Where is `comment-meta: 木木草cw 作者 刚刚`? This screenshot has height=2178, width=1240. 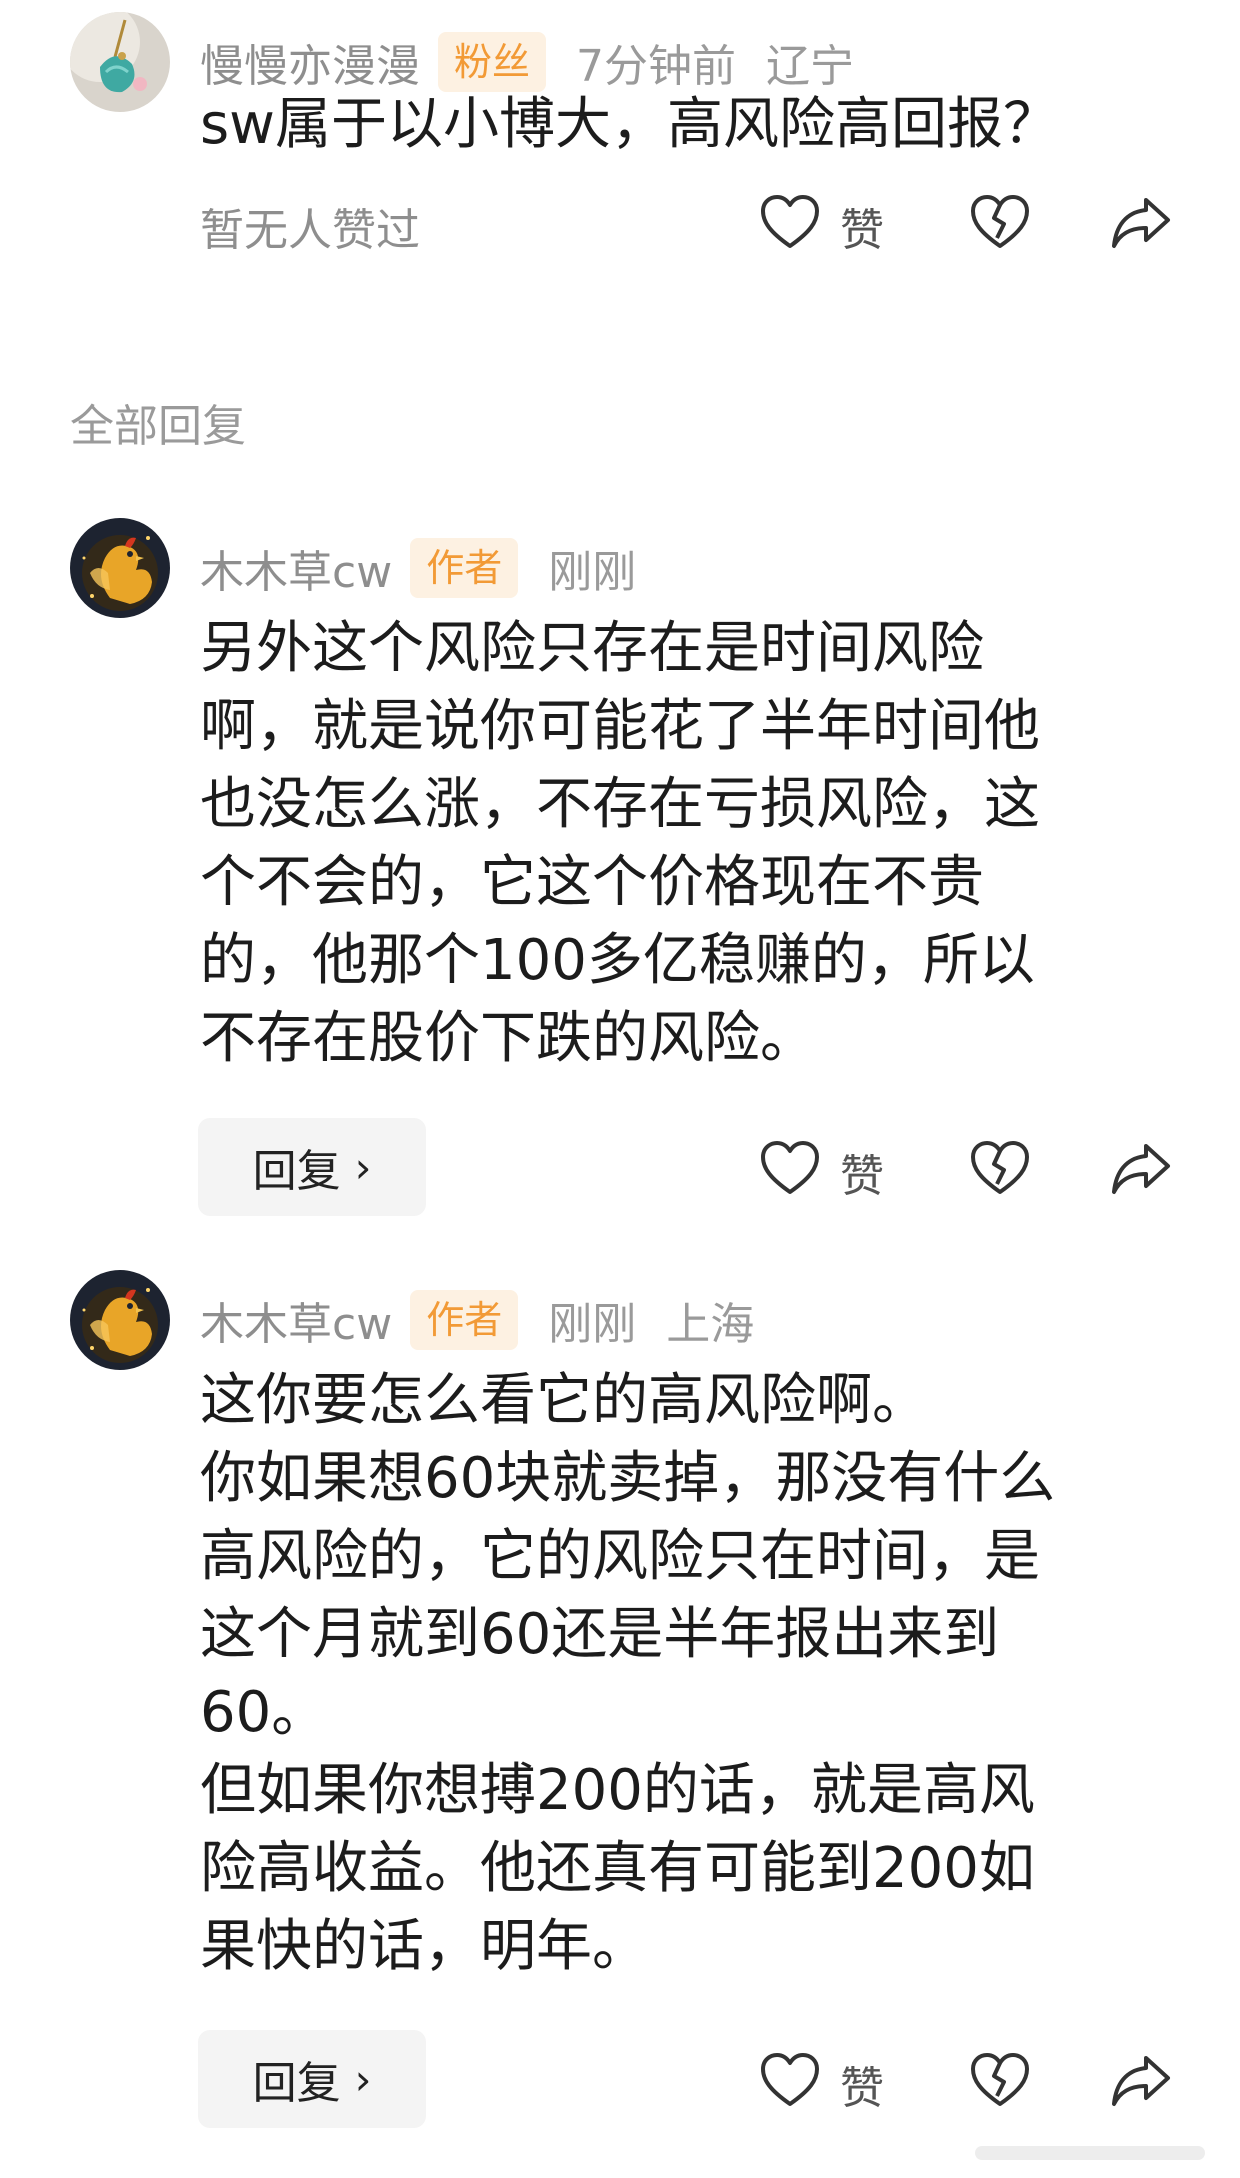
comment-meta: 木木草cw 作者 刚刚 is located at coordinates (433, 568).